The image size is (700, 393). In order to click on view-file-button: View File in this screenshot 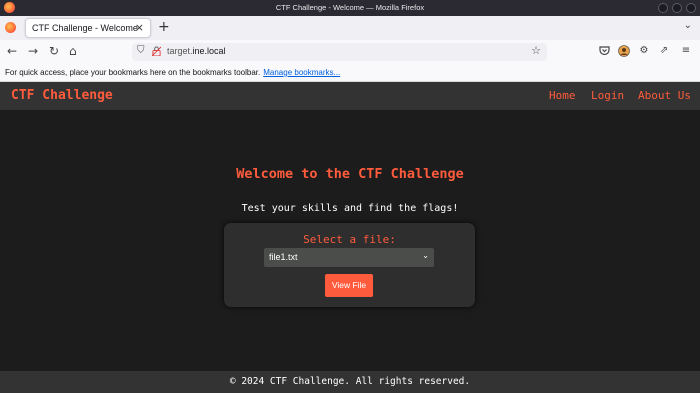, I will do `click(349, 285)`.